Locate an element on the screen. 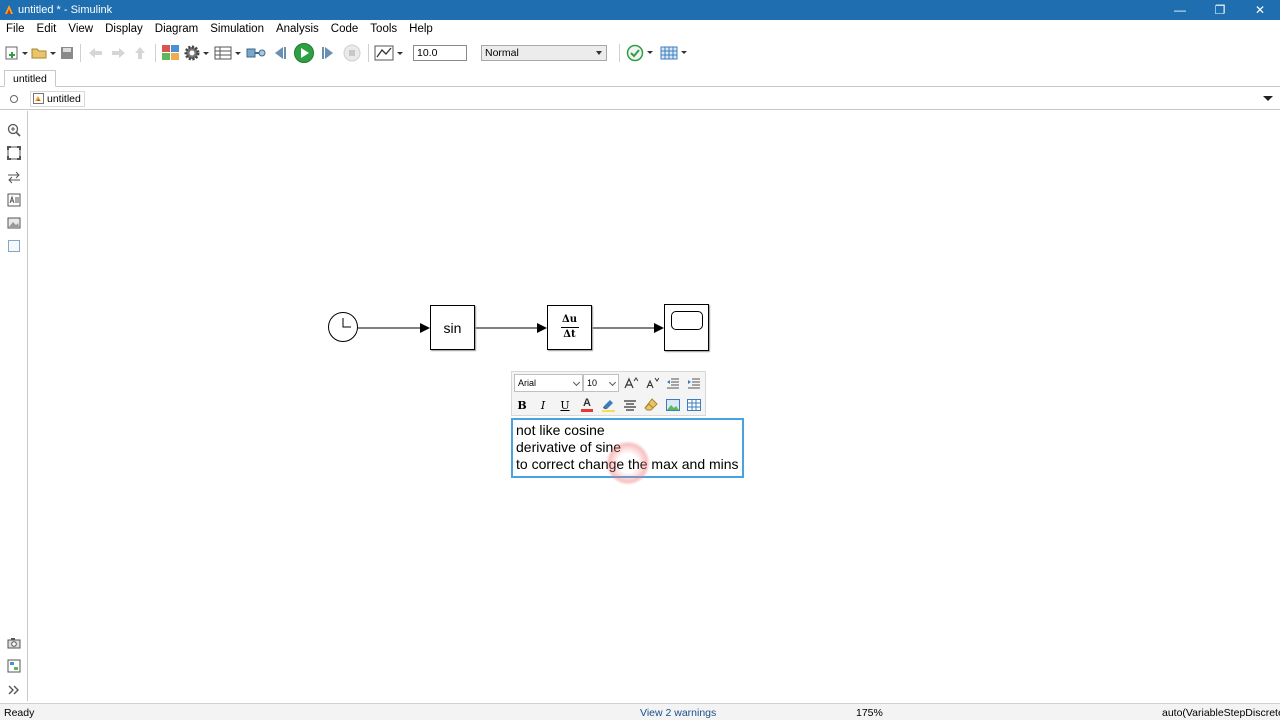  save-icon is located at coordinates (67, 53).